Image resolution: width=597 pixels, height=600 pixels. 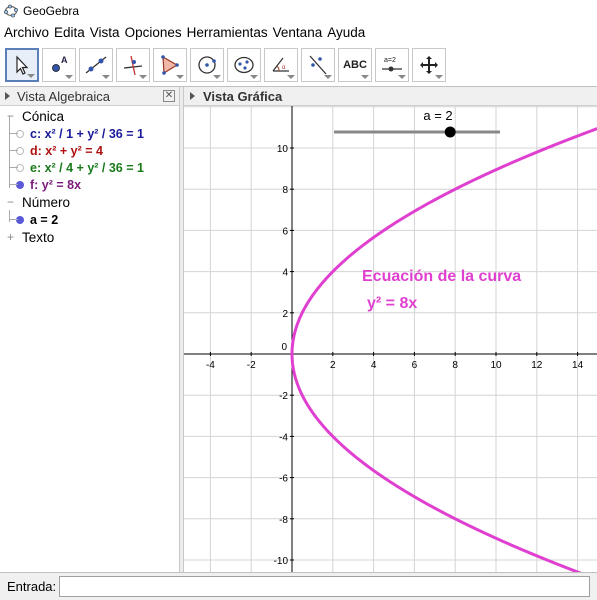 I want to click on x-tick-label: -4, so click(x=210, y=365).